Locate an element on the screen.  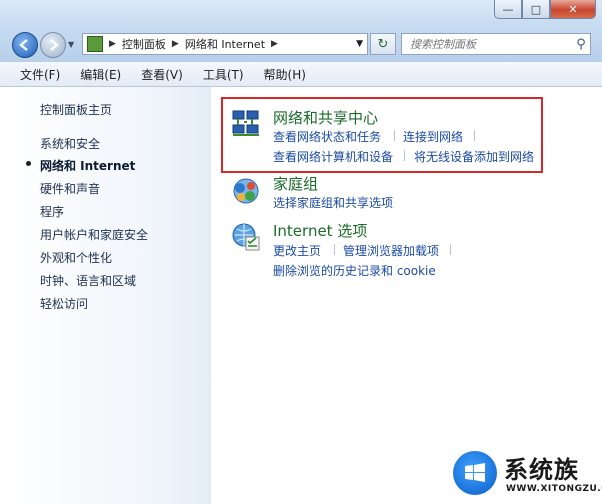
recent-pages-dropdown: ▼ is located at coordinates (71, 44).